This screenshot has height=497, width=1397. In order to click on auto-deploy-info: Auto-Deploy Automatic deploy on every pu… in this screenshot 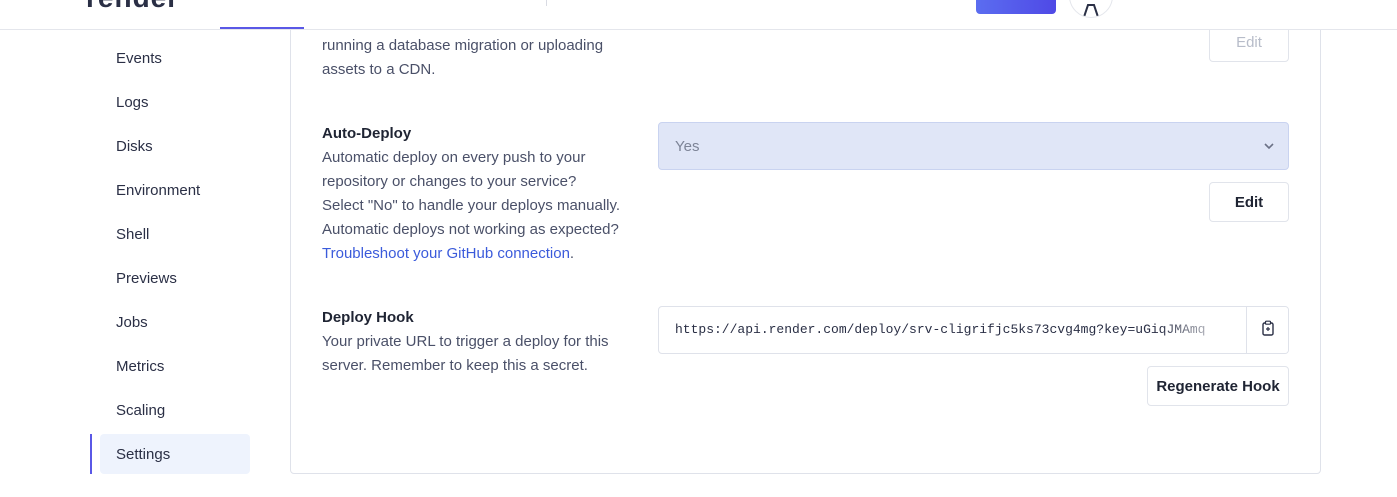, I will do `click(482, 194)`.